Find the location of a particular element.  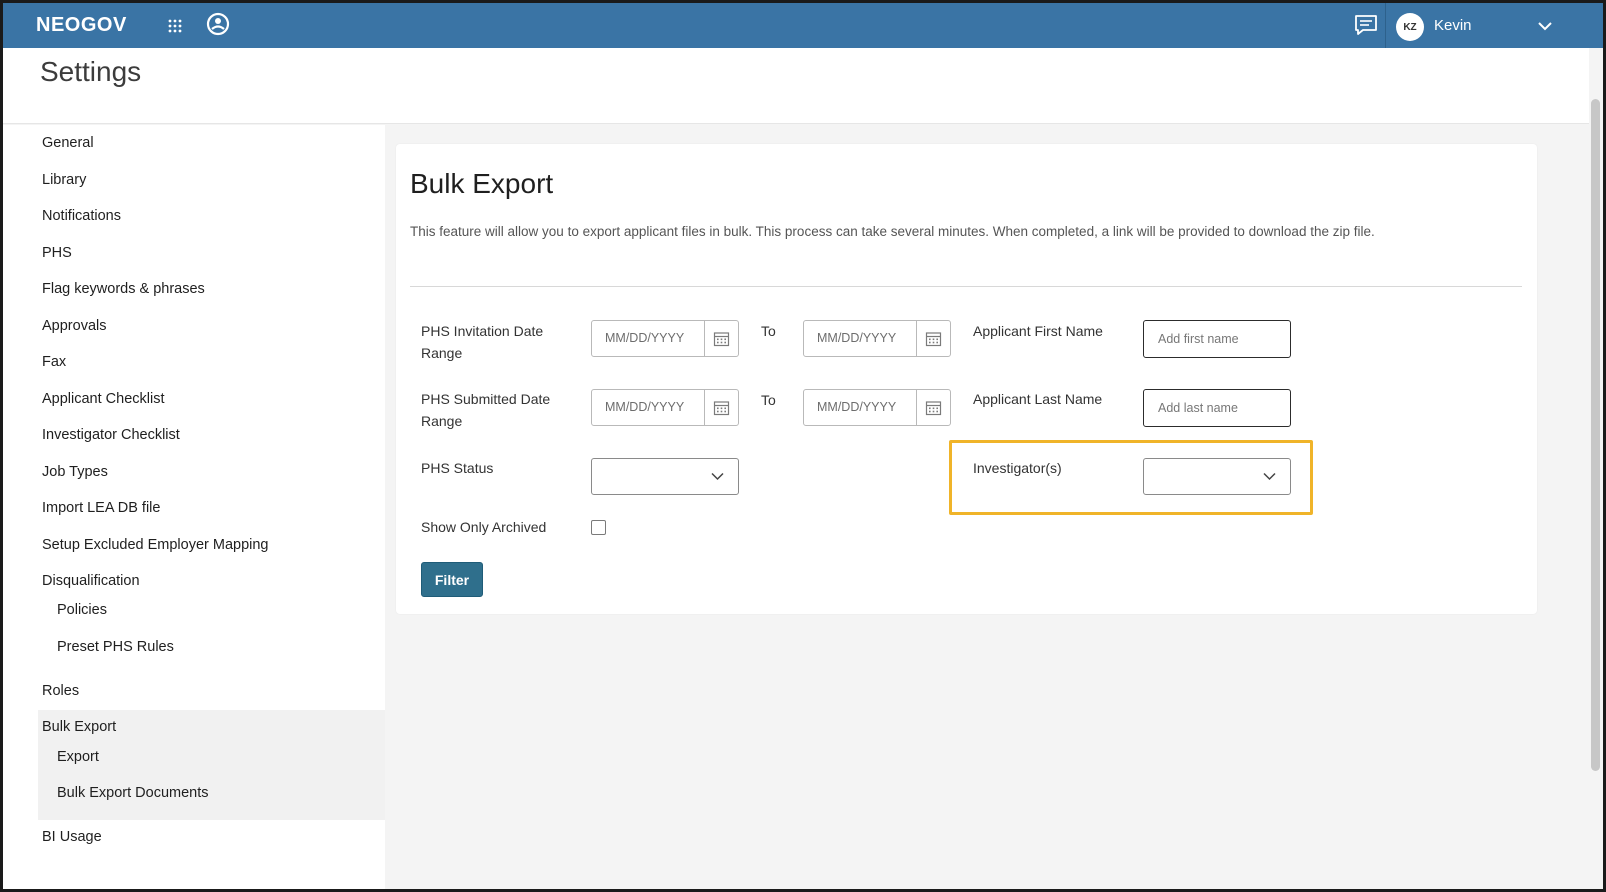

submitted-date-to-input: MM/DD/YYYY is located at coordinates (877, 407).